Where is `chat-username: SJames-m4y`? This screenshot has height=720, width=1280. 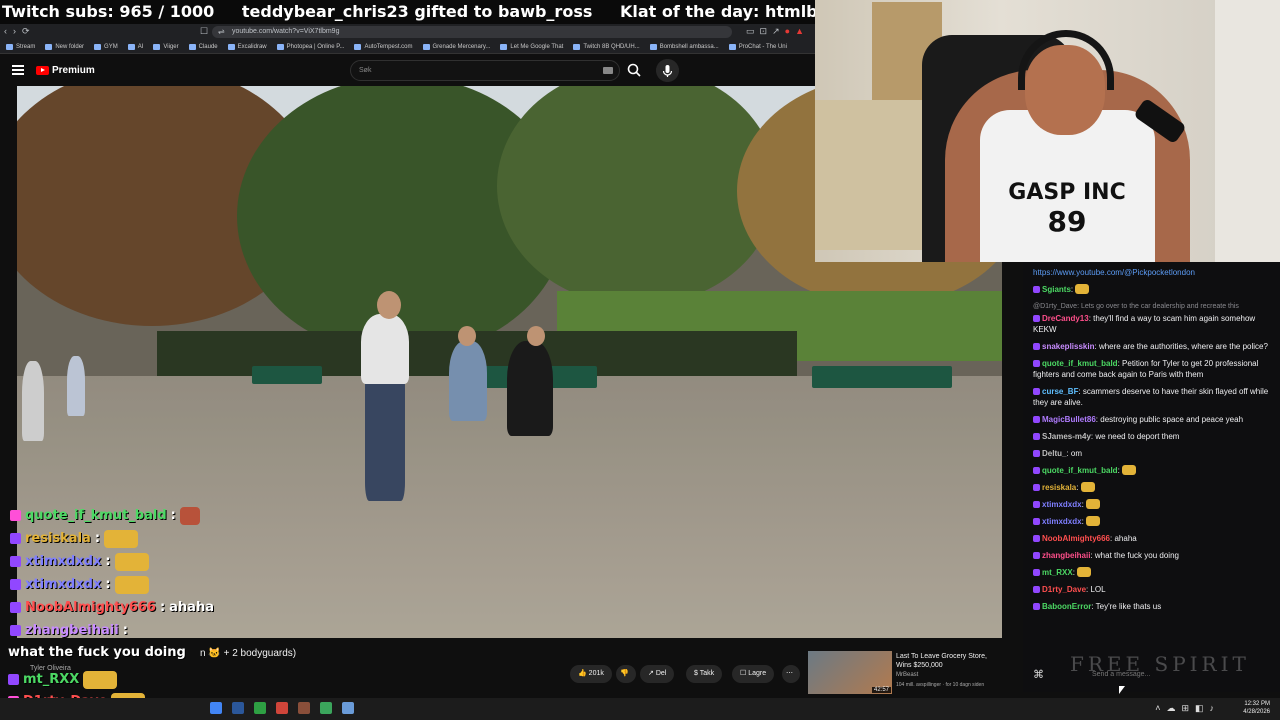
chat-username: SJames-m4y is located at coordinates (1066, 436).